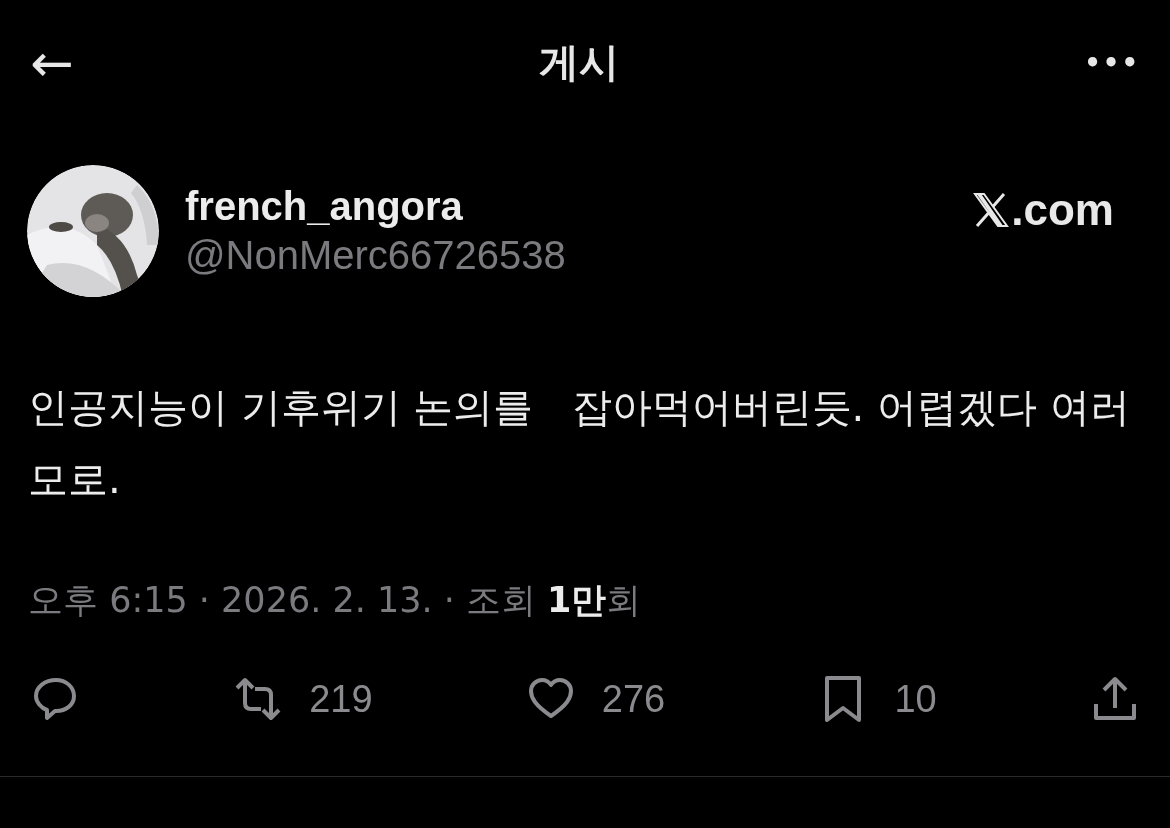  Describe the element at coordinates (578, 62) in the screenshot. I see `page-title: 게시` at that location.